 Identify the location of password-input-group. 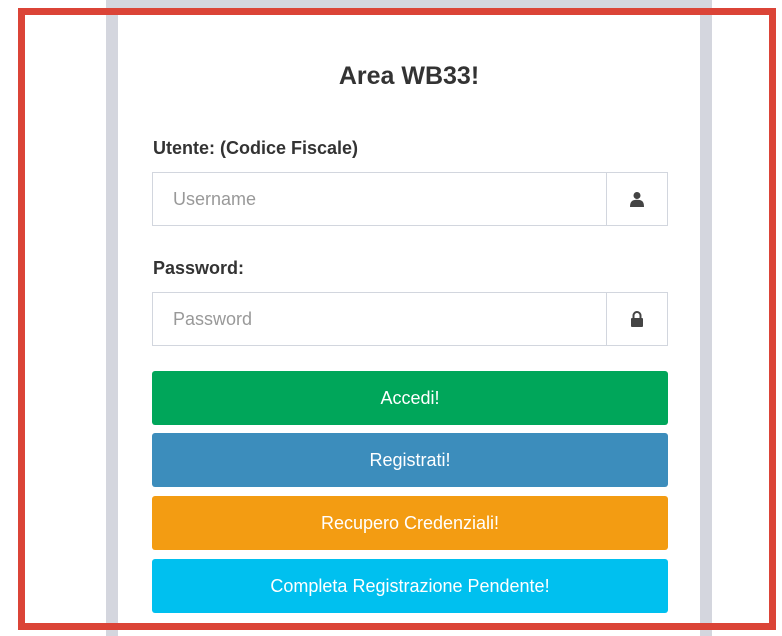
(410, 319).